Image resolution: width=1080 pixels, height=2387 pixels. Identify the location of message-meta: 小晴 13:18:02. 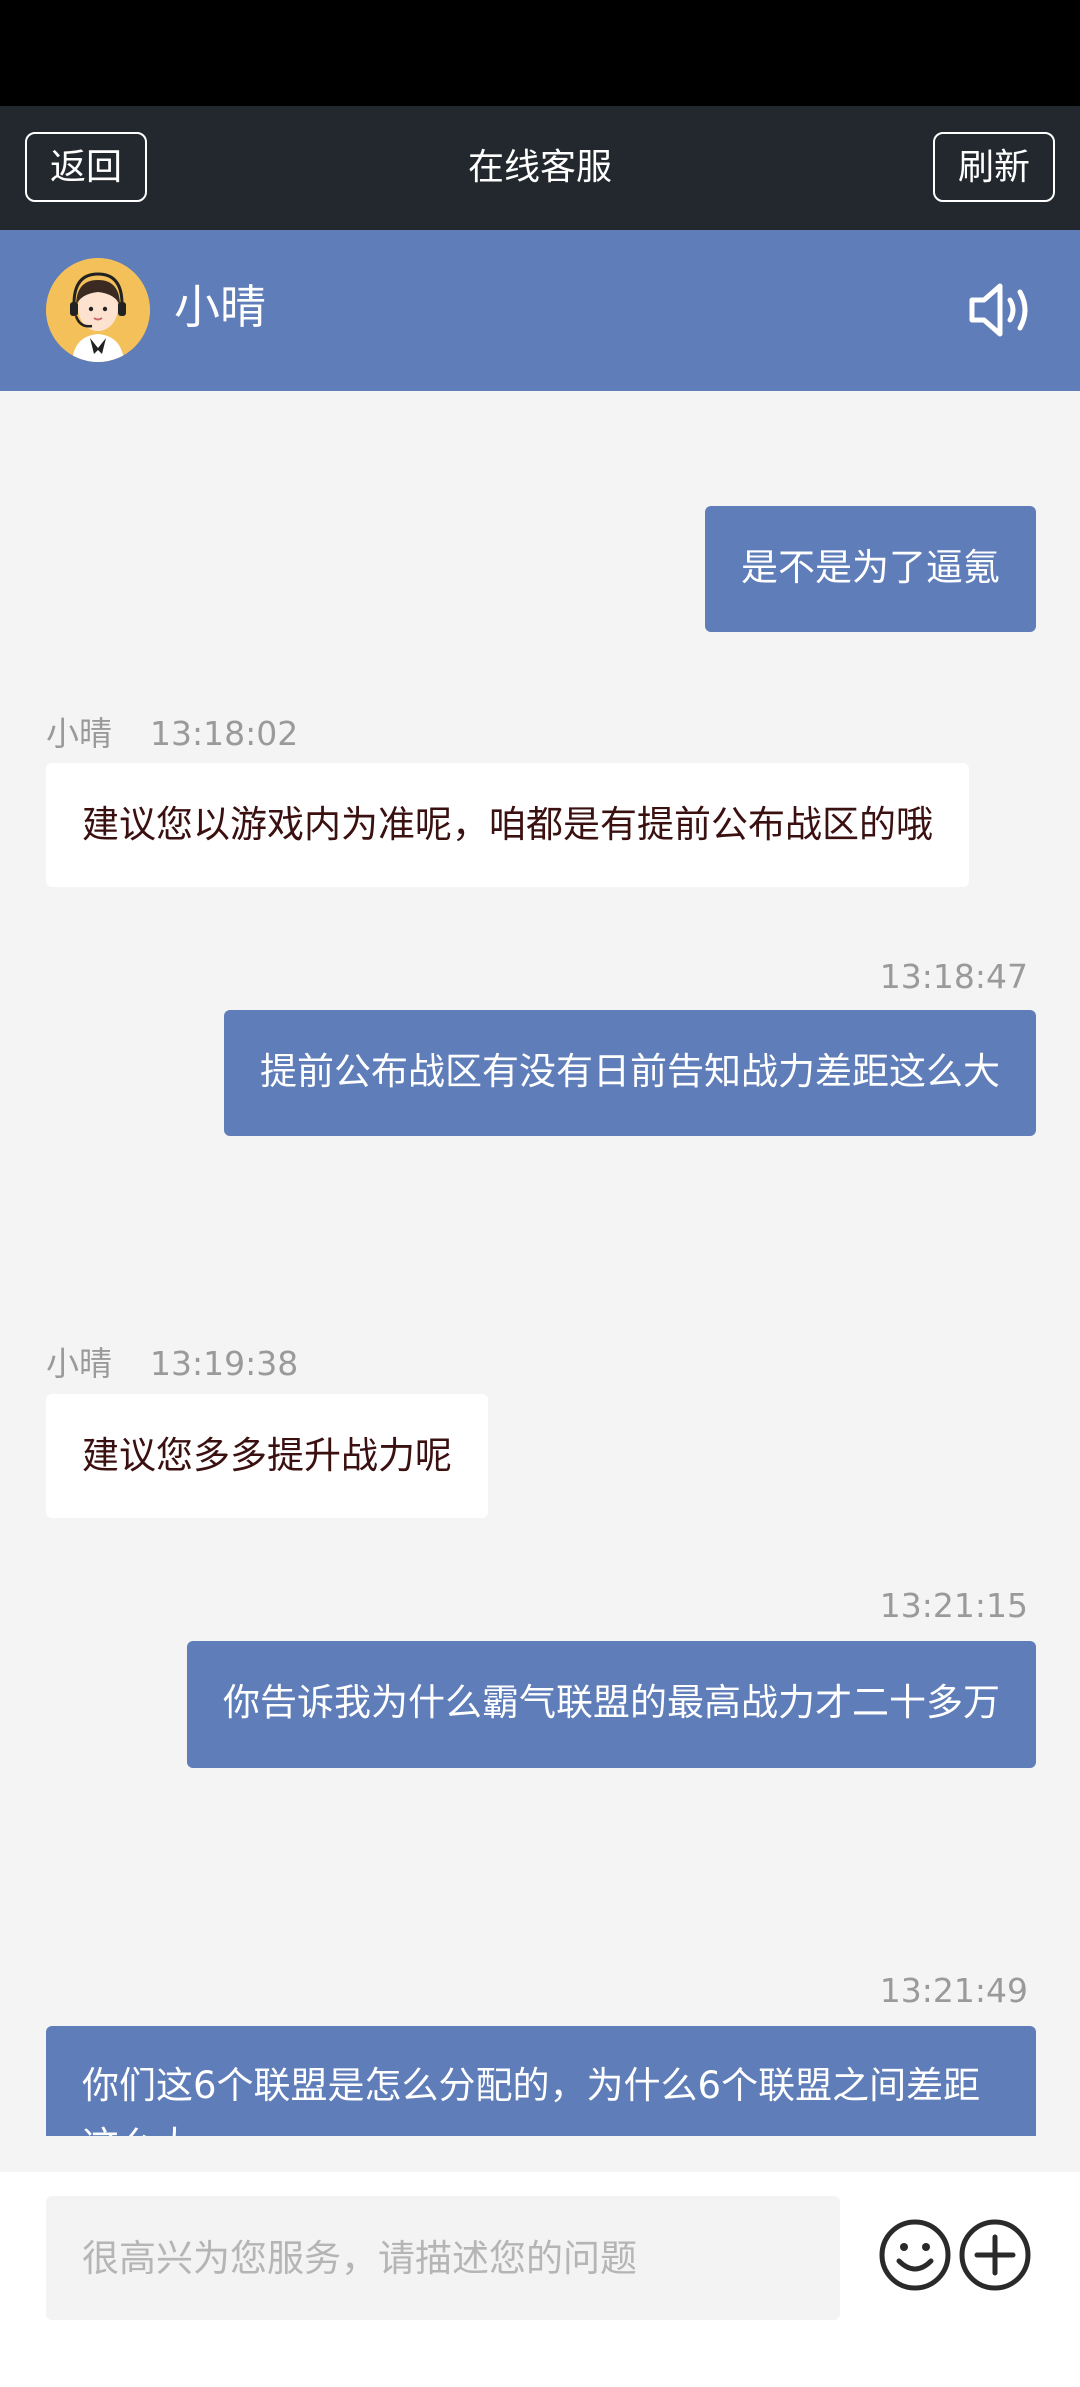
(172, 731).